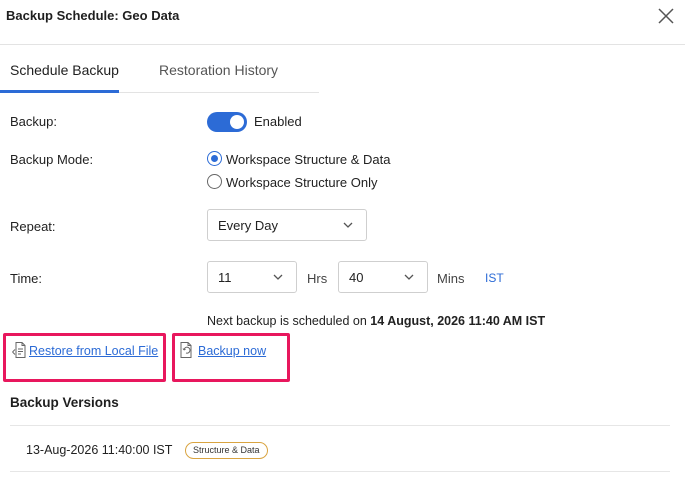  I want to click on timezone-link: IST, so click(494, 278).